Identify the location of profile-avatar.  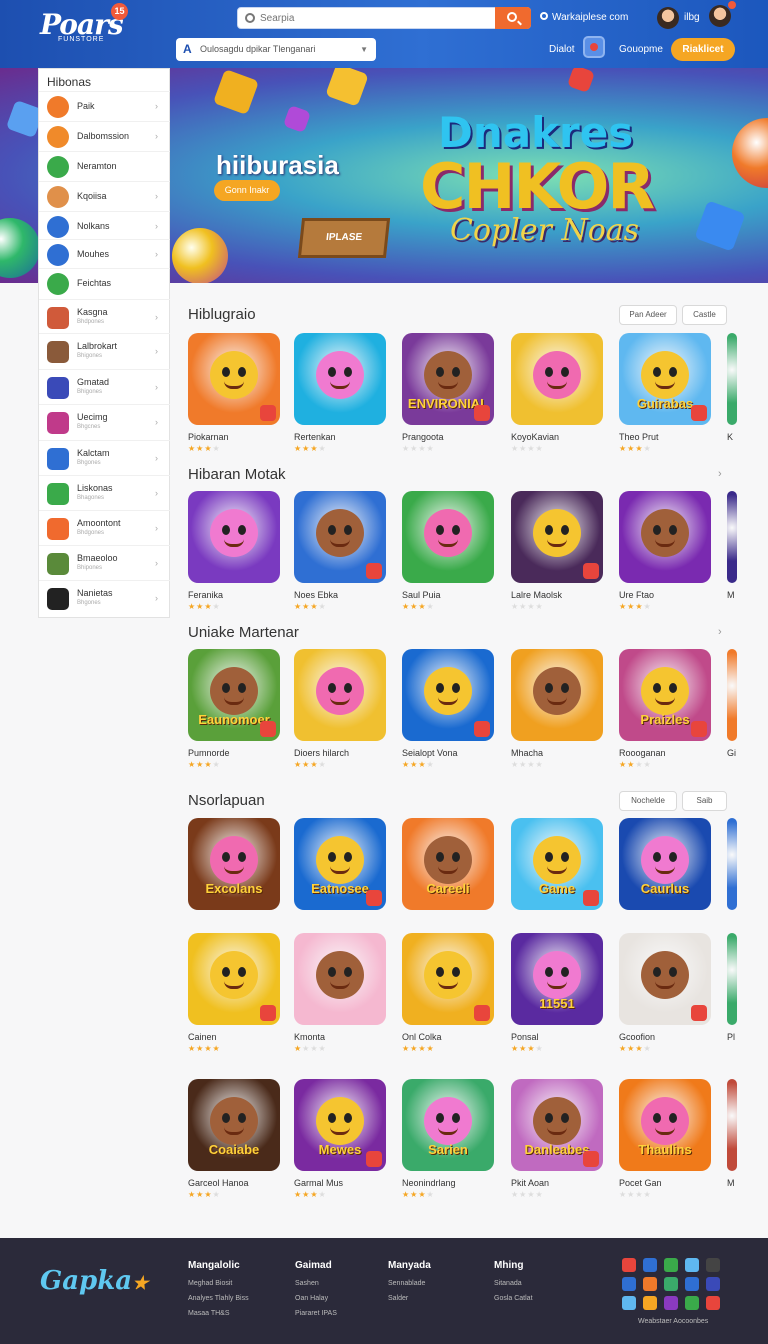
(720, 16).